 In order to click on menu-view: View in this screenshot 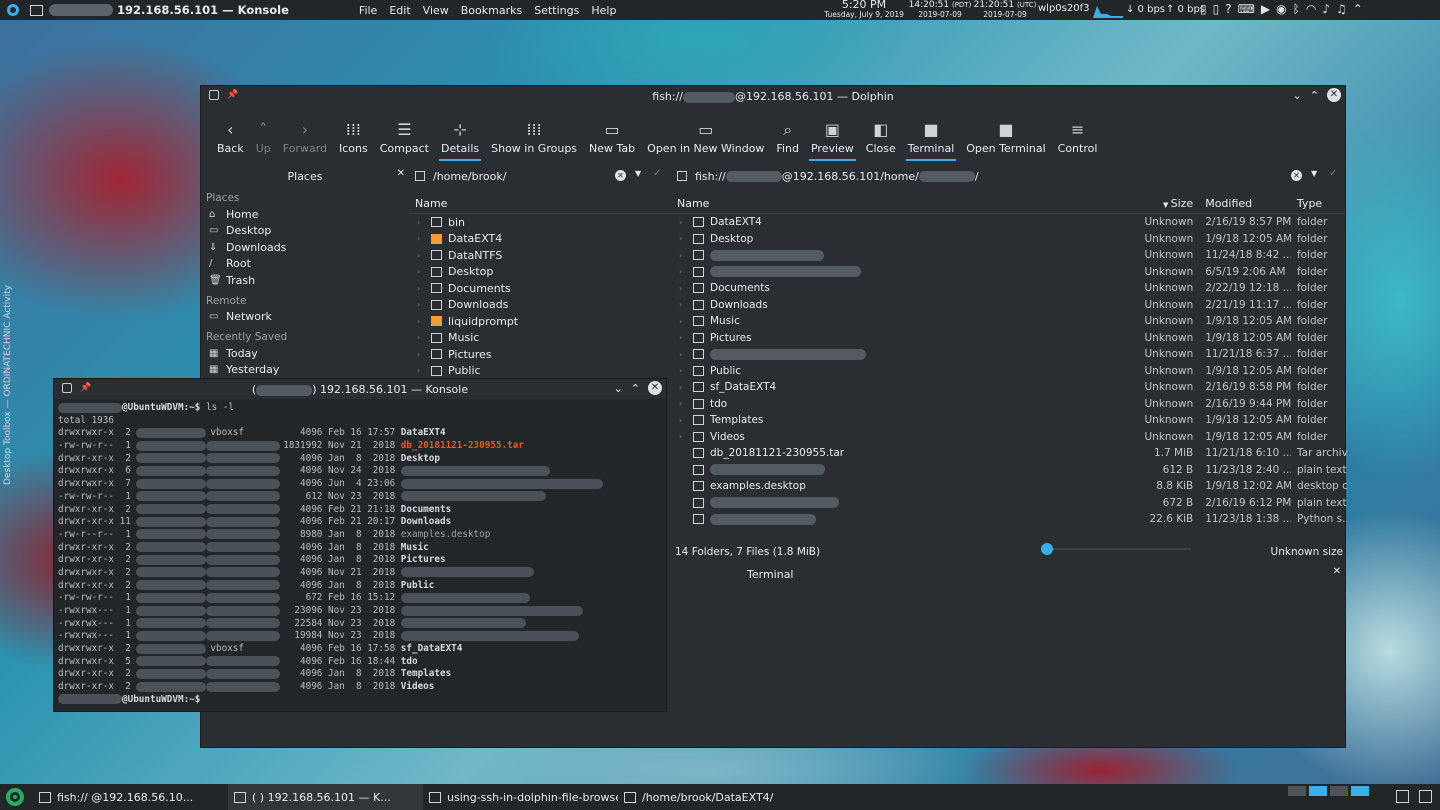, I will do `click(436, 10)`.